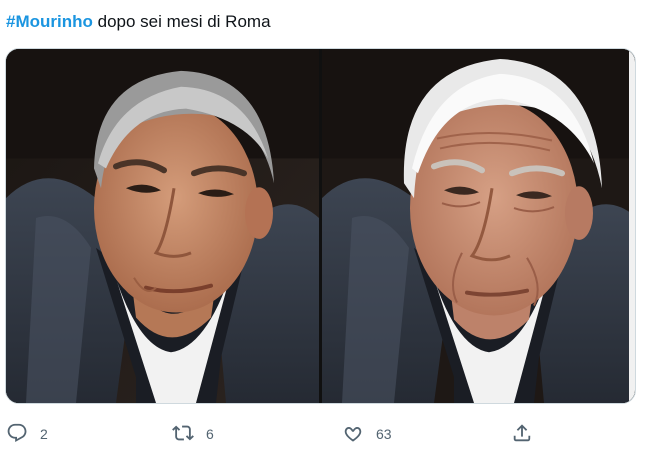 The width and height of the screenshot is (660, 467). I want to click on retweet-button: 6, so click(193, 434).